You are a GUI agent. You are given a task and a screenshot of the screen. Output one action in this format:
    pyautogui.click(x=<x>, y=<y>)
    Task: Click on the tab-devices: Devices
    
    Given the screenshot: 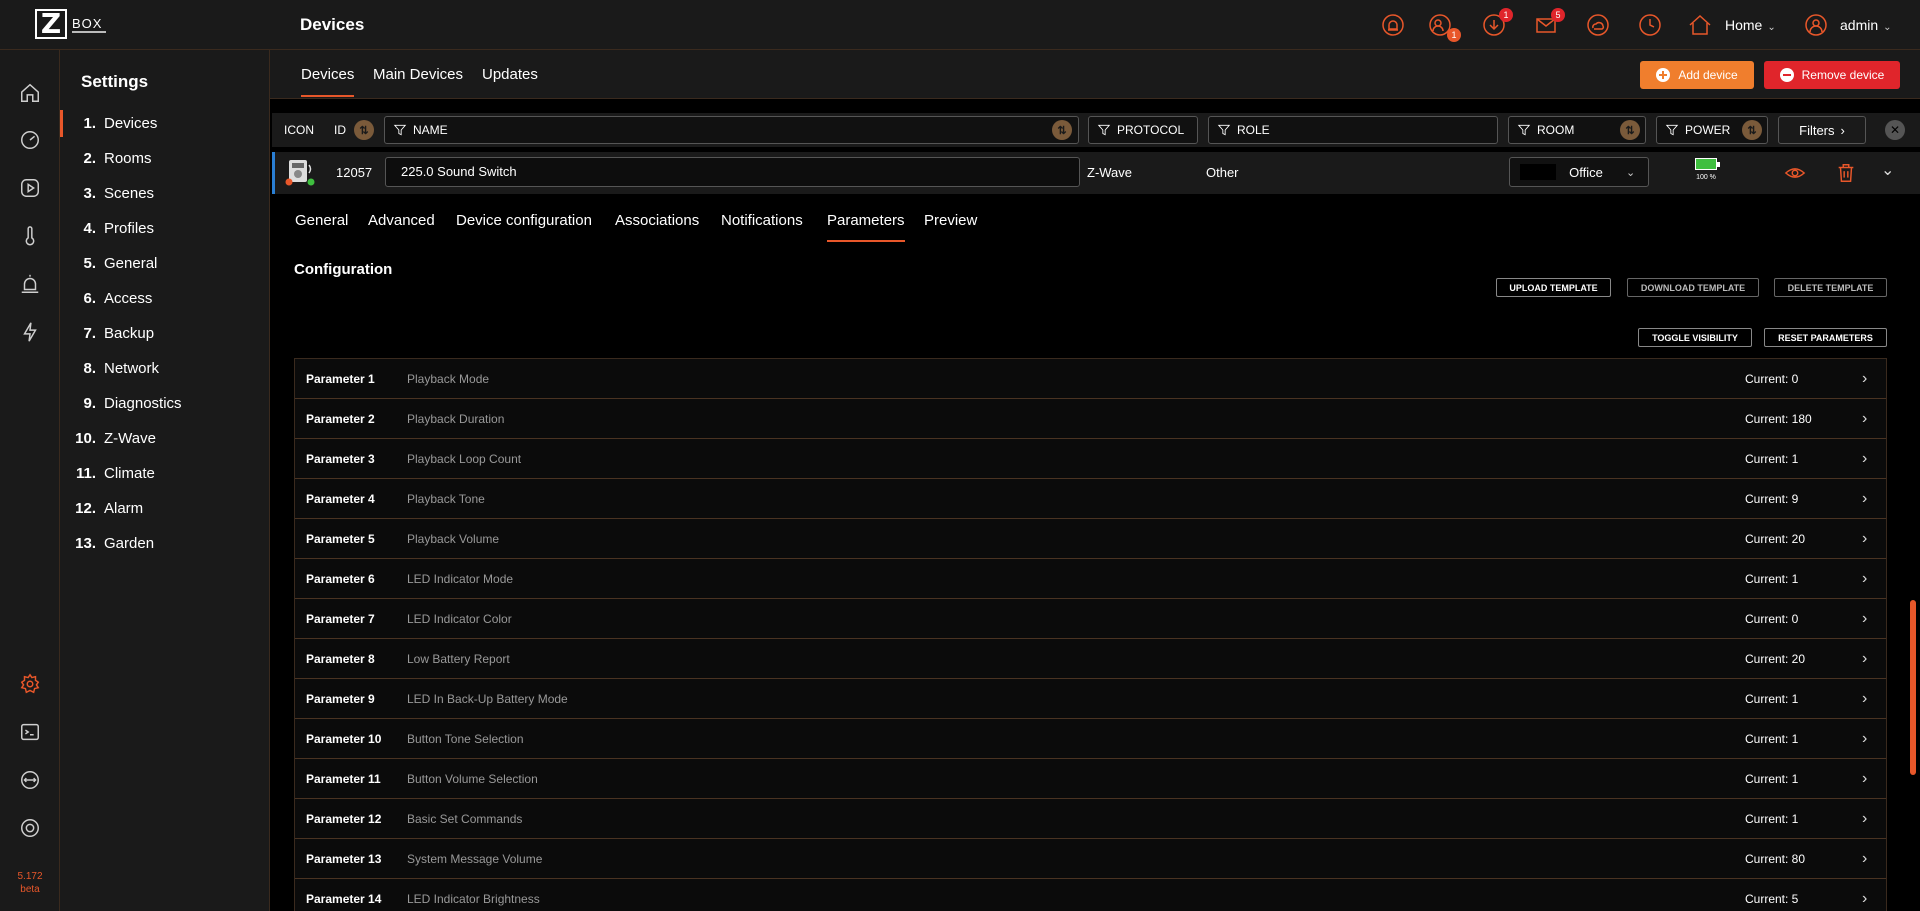 What is the action you would take?
    pyautogui.click(x=328, y=81)
    